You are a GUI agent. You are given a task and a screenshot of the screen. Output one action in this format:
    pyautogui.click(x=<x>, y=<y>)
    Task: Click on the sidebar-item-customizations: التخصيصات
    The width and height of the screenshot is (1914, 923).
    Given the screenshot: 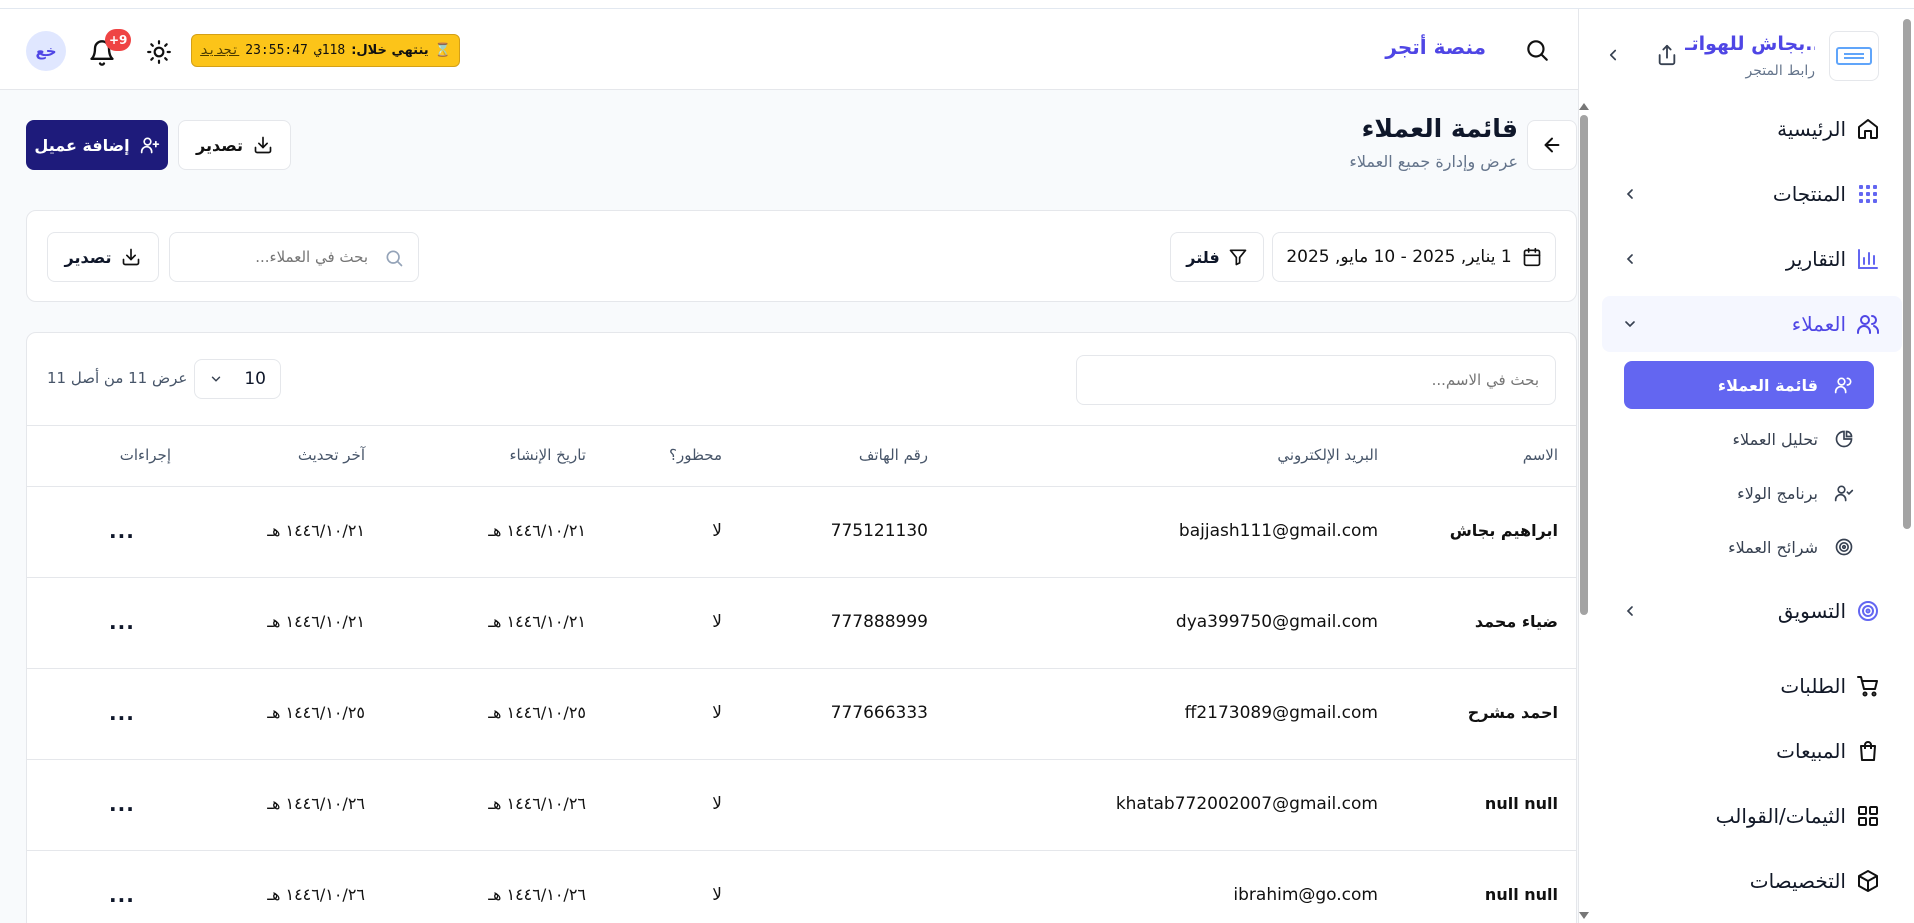 What is the action you would take?
    pyautogui.click(x=1752, y=881)
    